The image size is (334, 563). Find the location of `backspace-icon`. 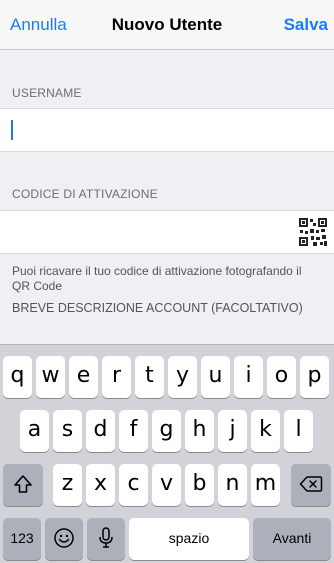

backspace-icon is located at coordinates (311, 484).